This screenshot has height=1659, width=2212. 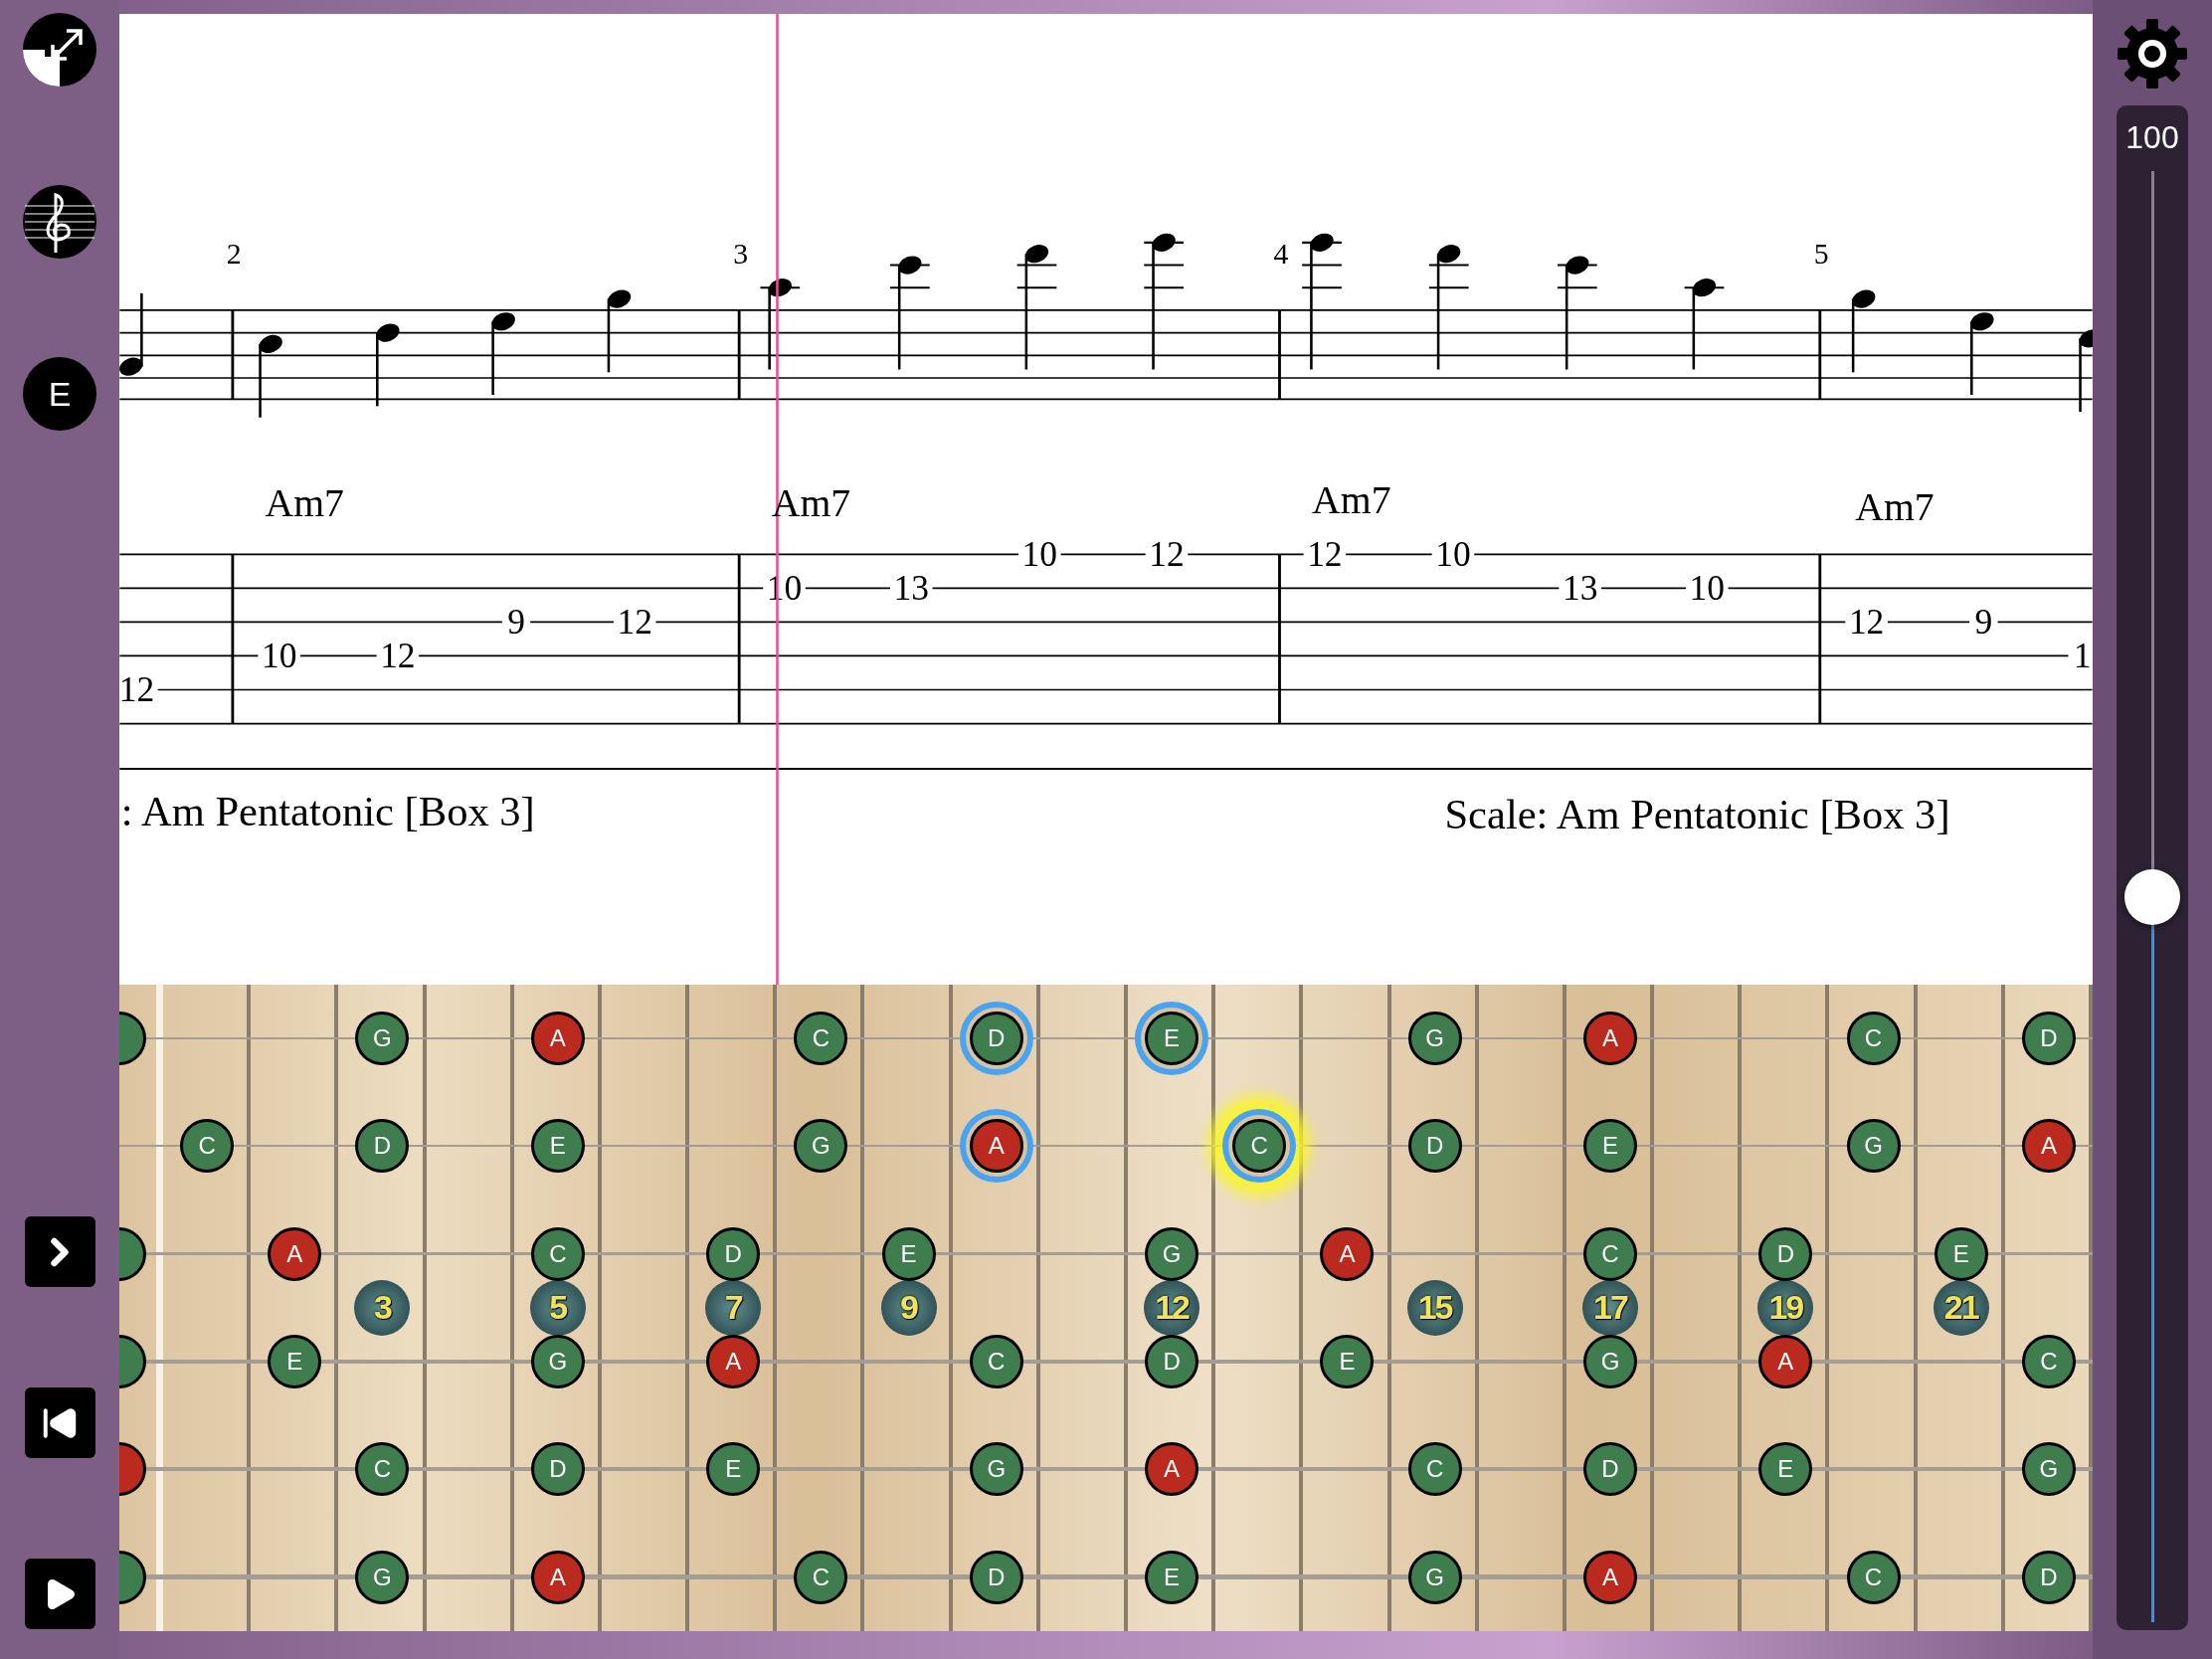 What do you see at coordinates (1281, 254) in the screenshot?
I see `measure-number: 4` at bounding box center [1281, 254].